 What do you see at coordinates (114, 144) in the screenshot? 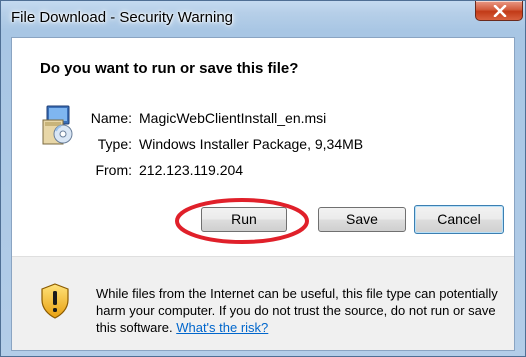
I see `file-type-label: Type:` at bounding box center [114, 144].